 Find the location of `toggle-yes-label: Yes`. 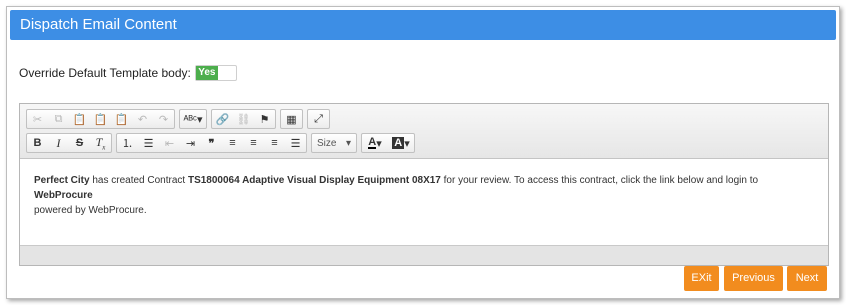

toggle-yes-label: Yes is located at coordinates (206, 73).